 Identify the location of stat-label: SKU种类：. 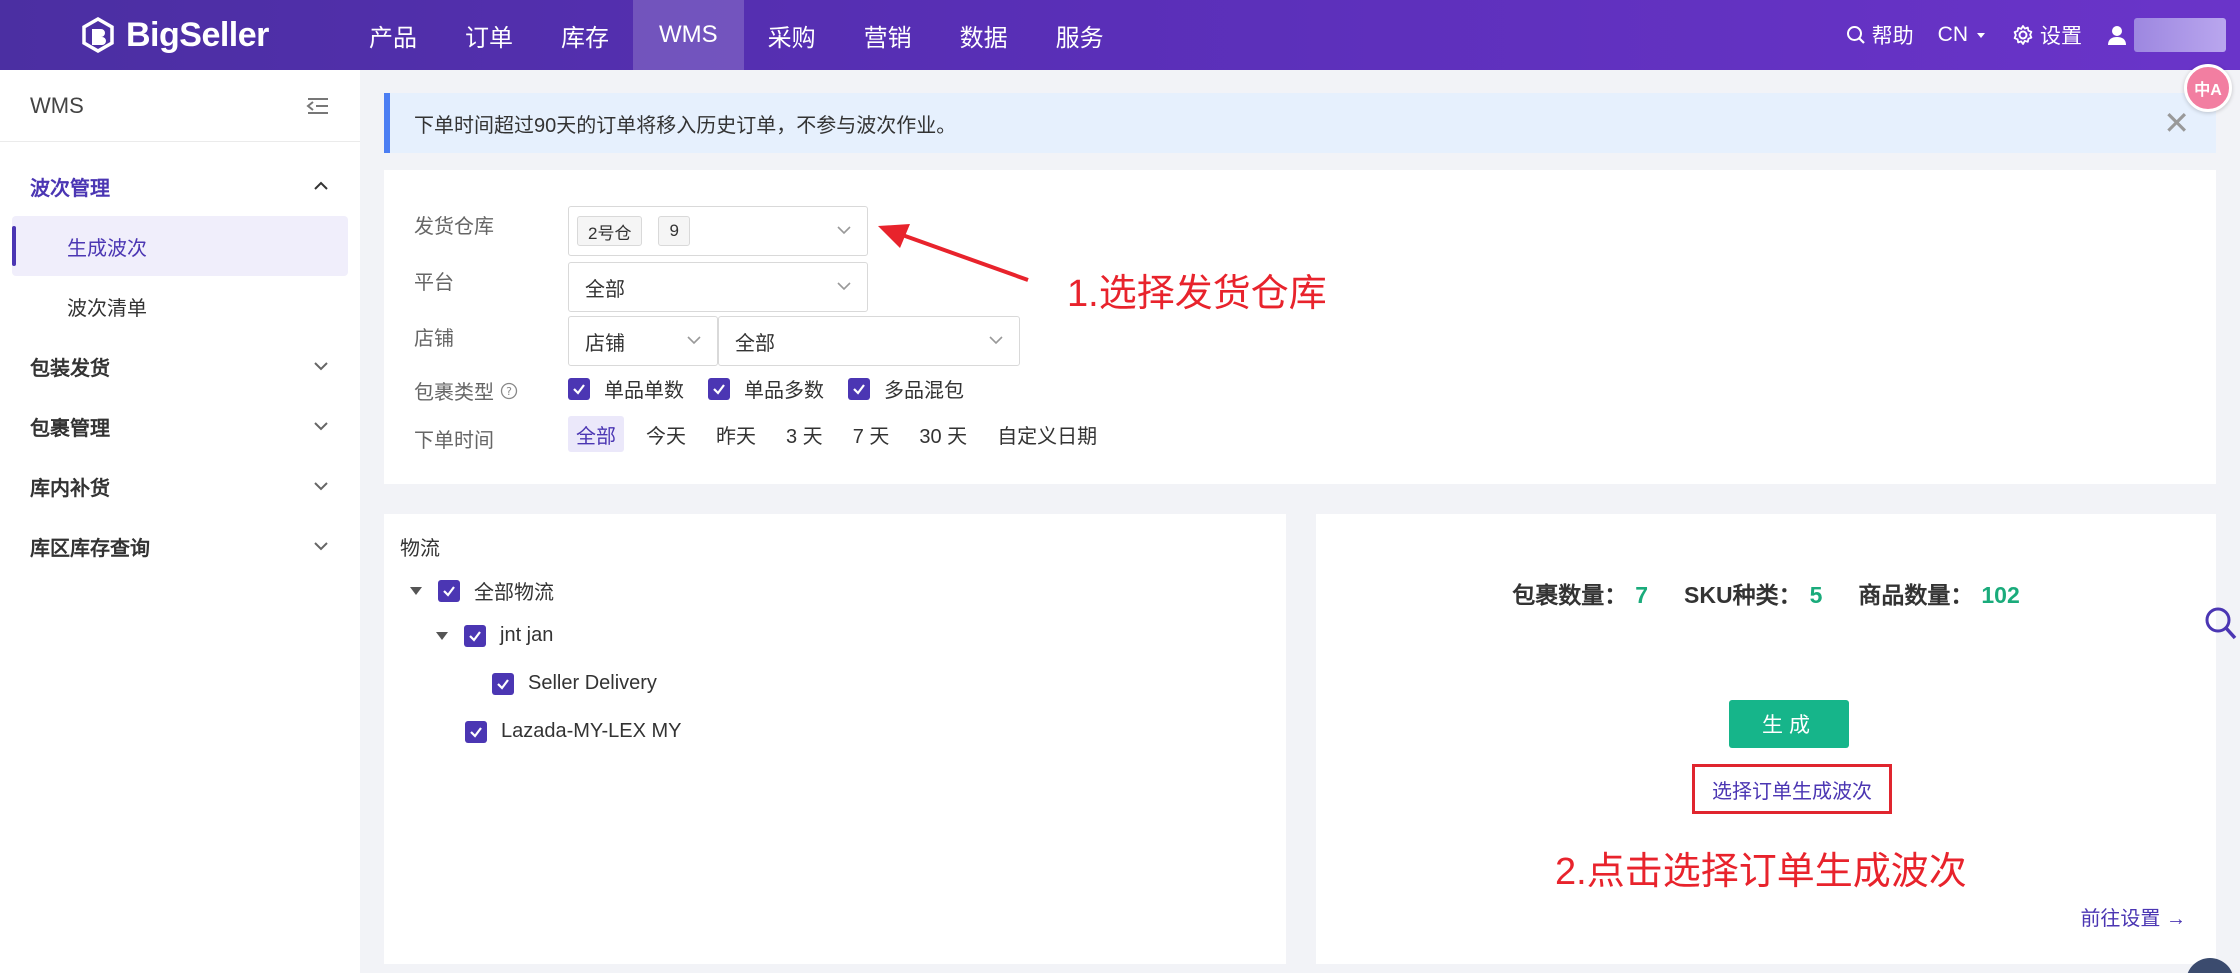
(1743, 595).